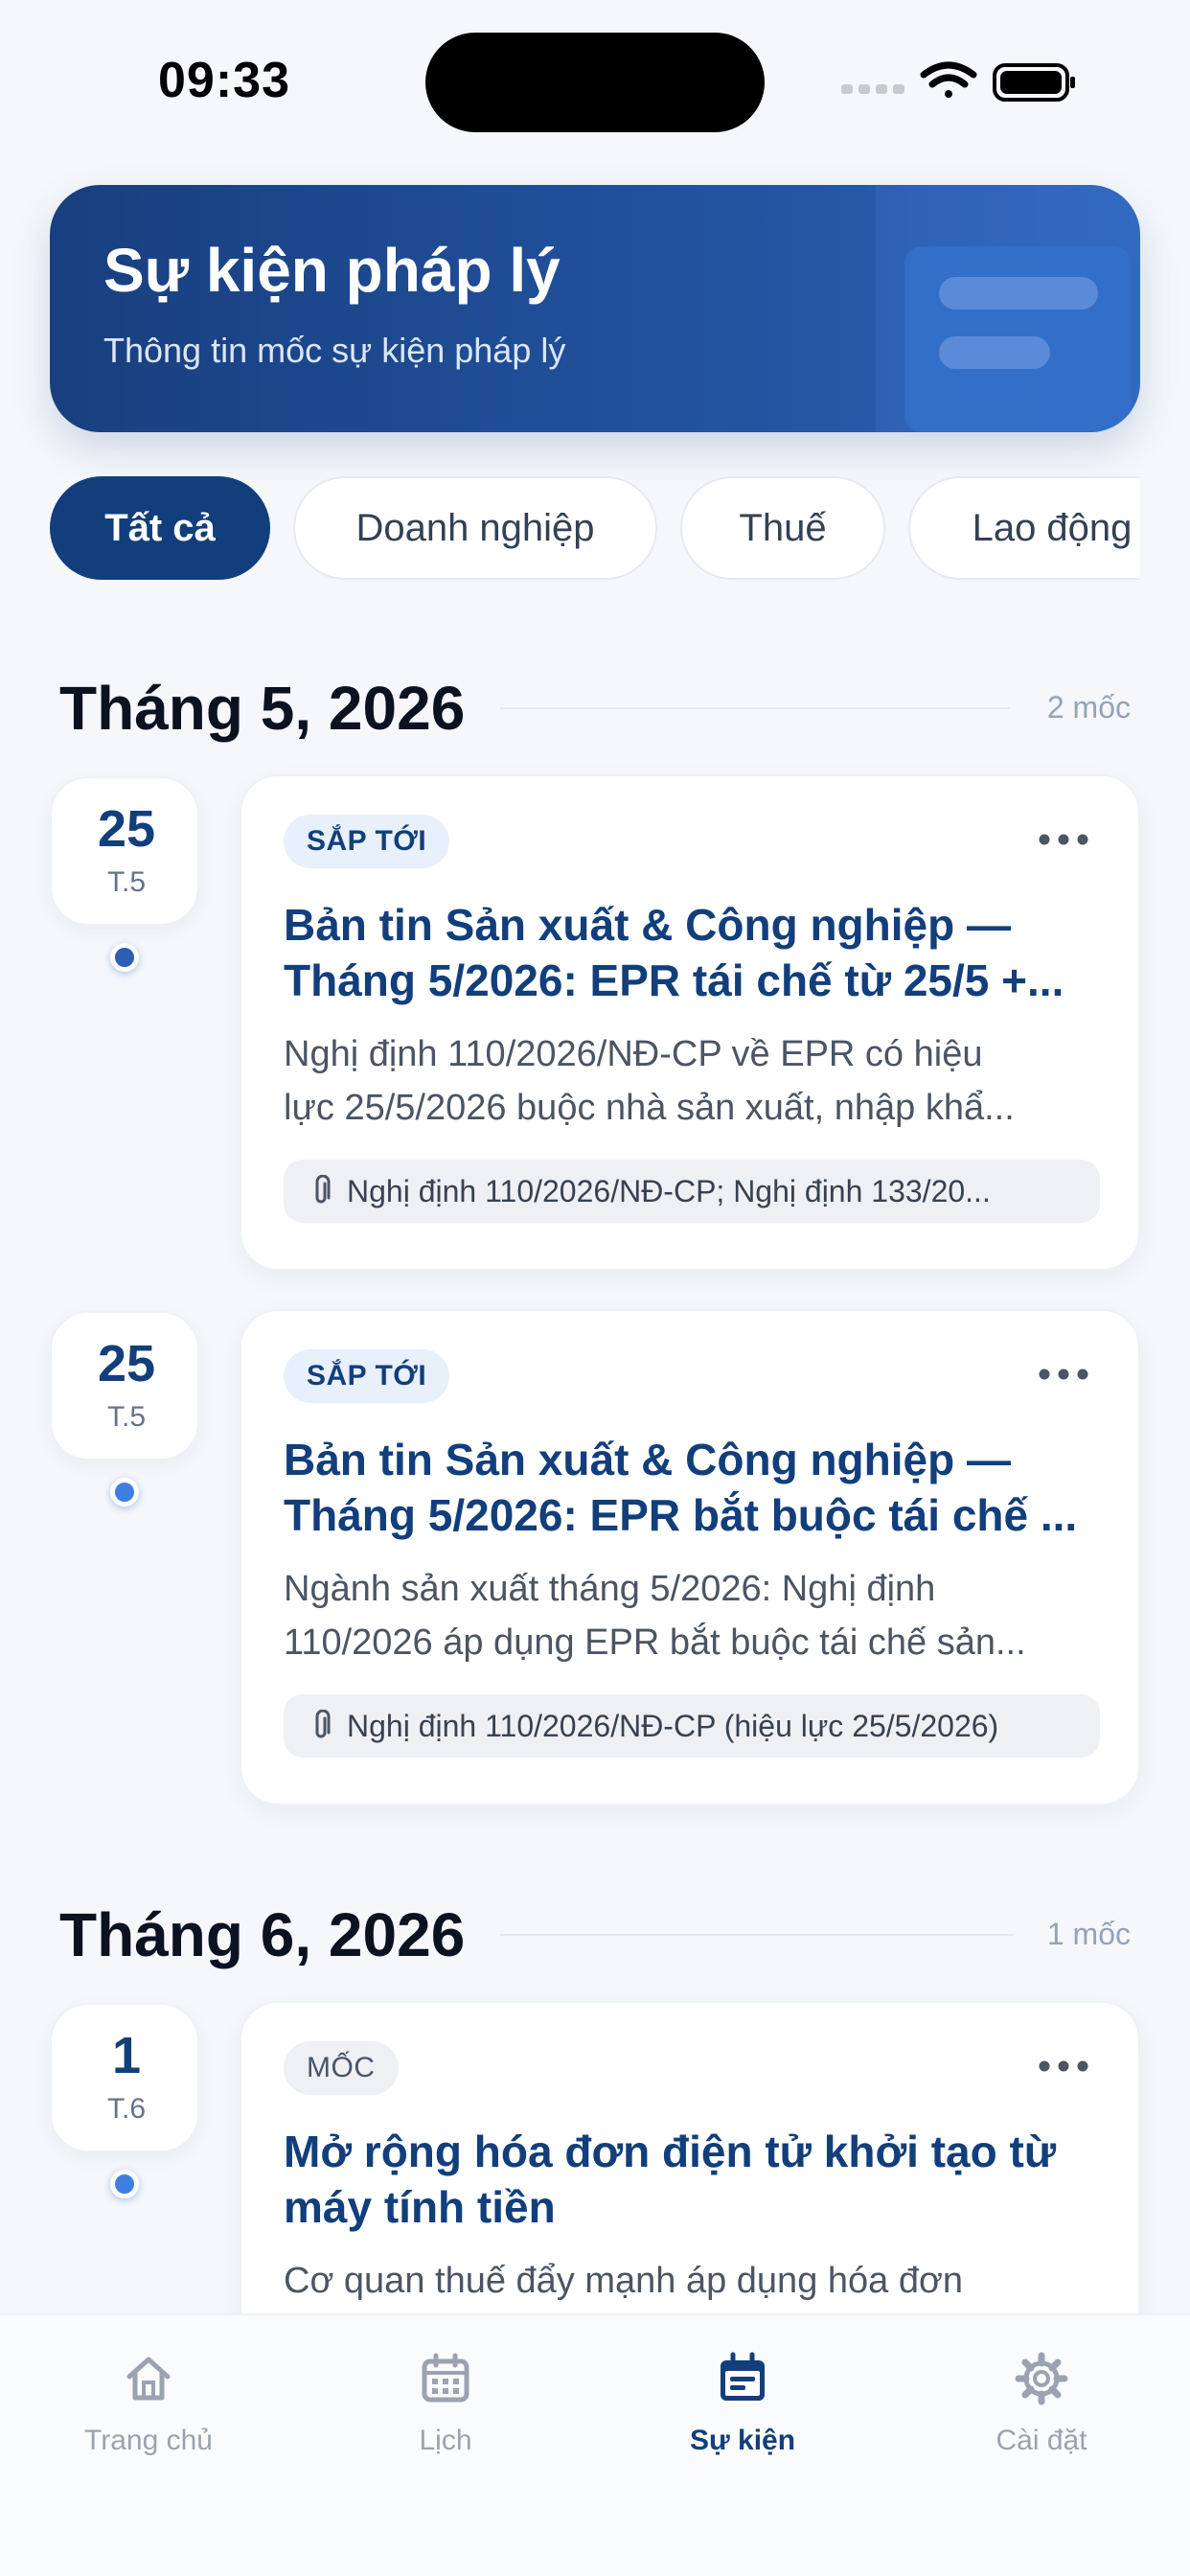 The width and height of the screenshot is (1190, 2576). Describe the element at coordinates (475, 528) in the screenshot. I see `filter-chip-business: Doanh nghiệp` at that location.